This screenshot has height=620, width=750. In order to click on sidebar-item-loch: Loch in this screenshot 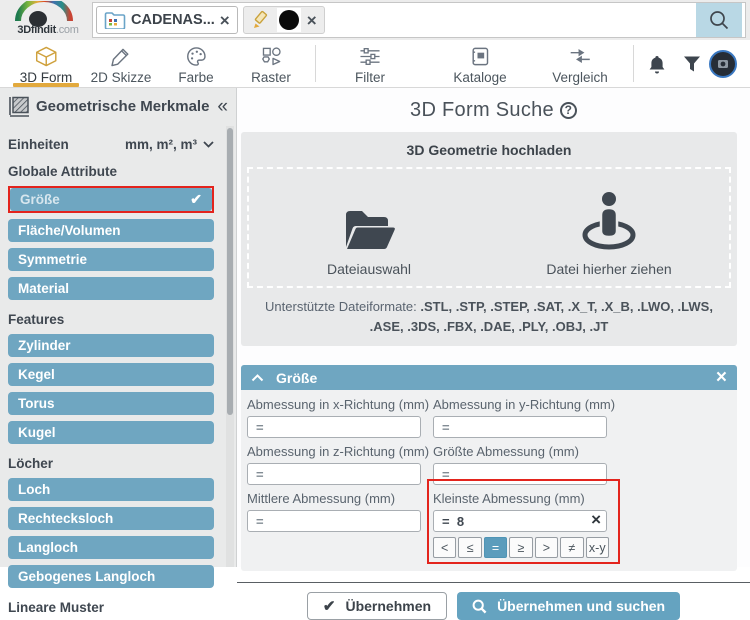, I will do `click(111, 489)`.